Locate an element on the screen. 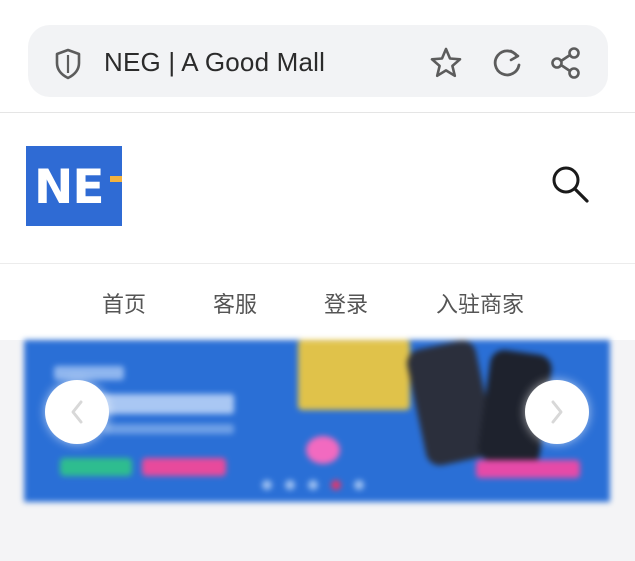 The height and width of the screenshot is (561, 635). chevron-left-icon is located at coordinates (77, 412).